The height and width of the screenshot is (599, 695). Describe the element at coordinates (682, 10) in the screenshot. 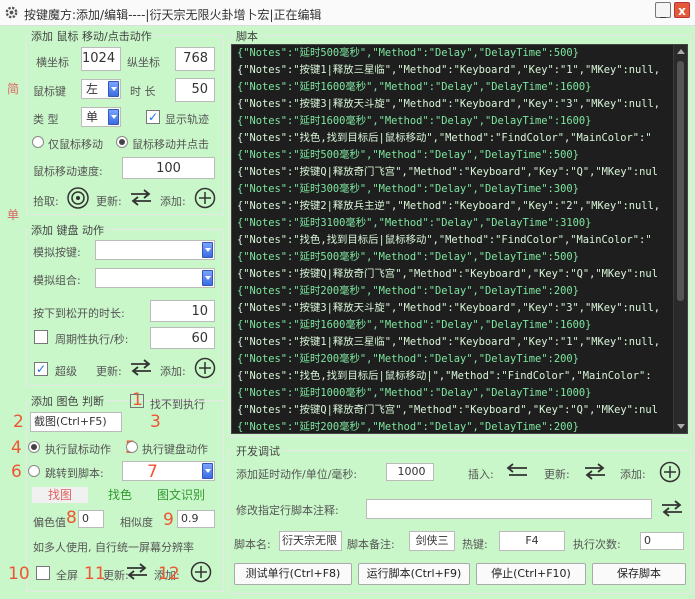

I see `close-button: x` at that location.